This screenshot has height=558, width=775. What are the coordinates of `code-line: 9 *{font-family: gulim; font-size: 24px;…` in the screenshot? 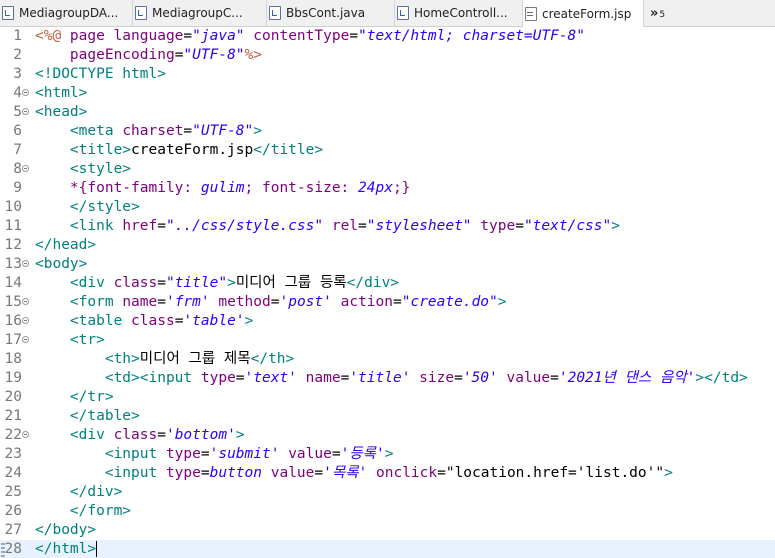 It's located at (387, 188).